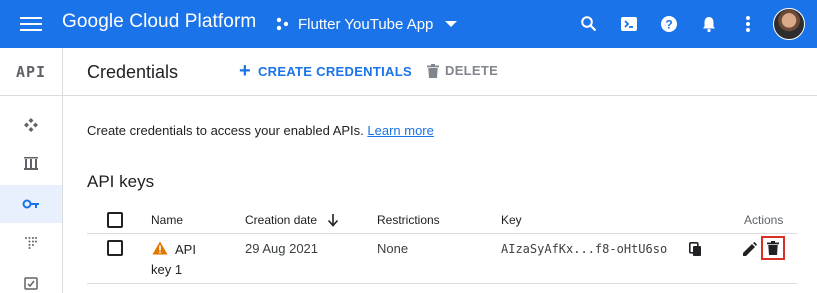 This screenshot has height=293, width=817. I want to click on warning-icon, so click(160, 248).